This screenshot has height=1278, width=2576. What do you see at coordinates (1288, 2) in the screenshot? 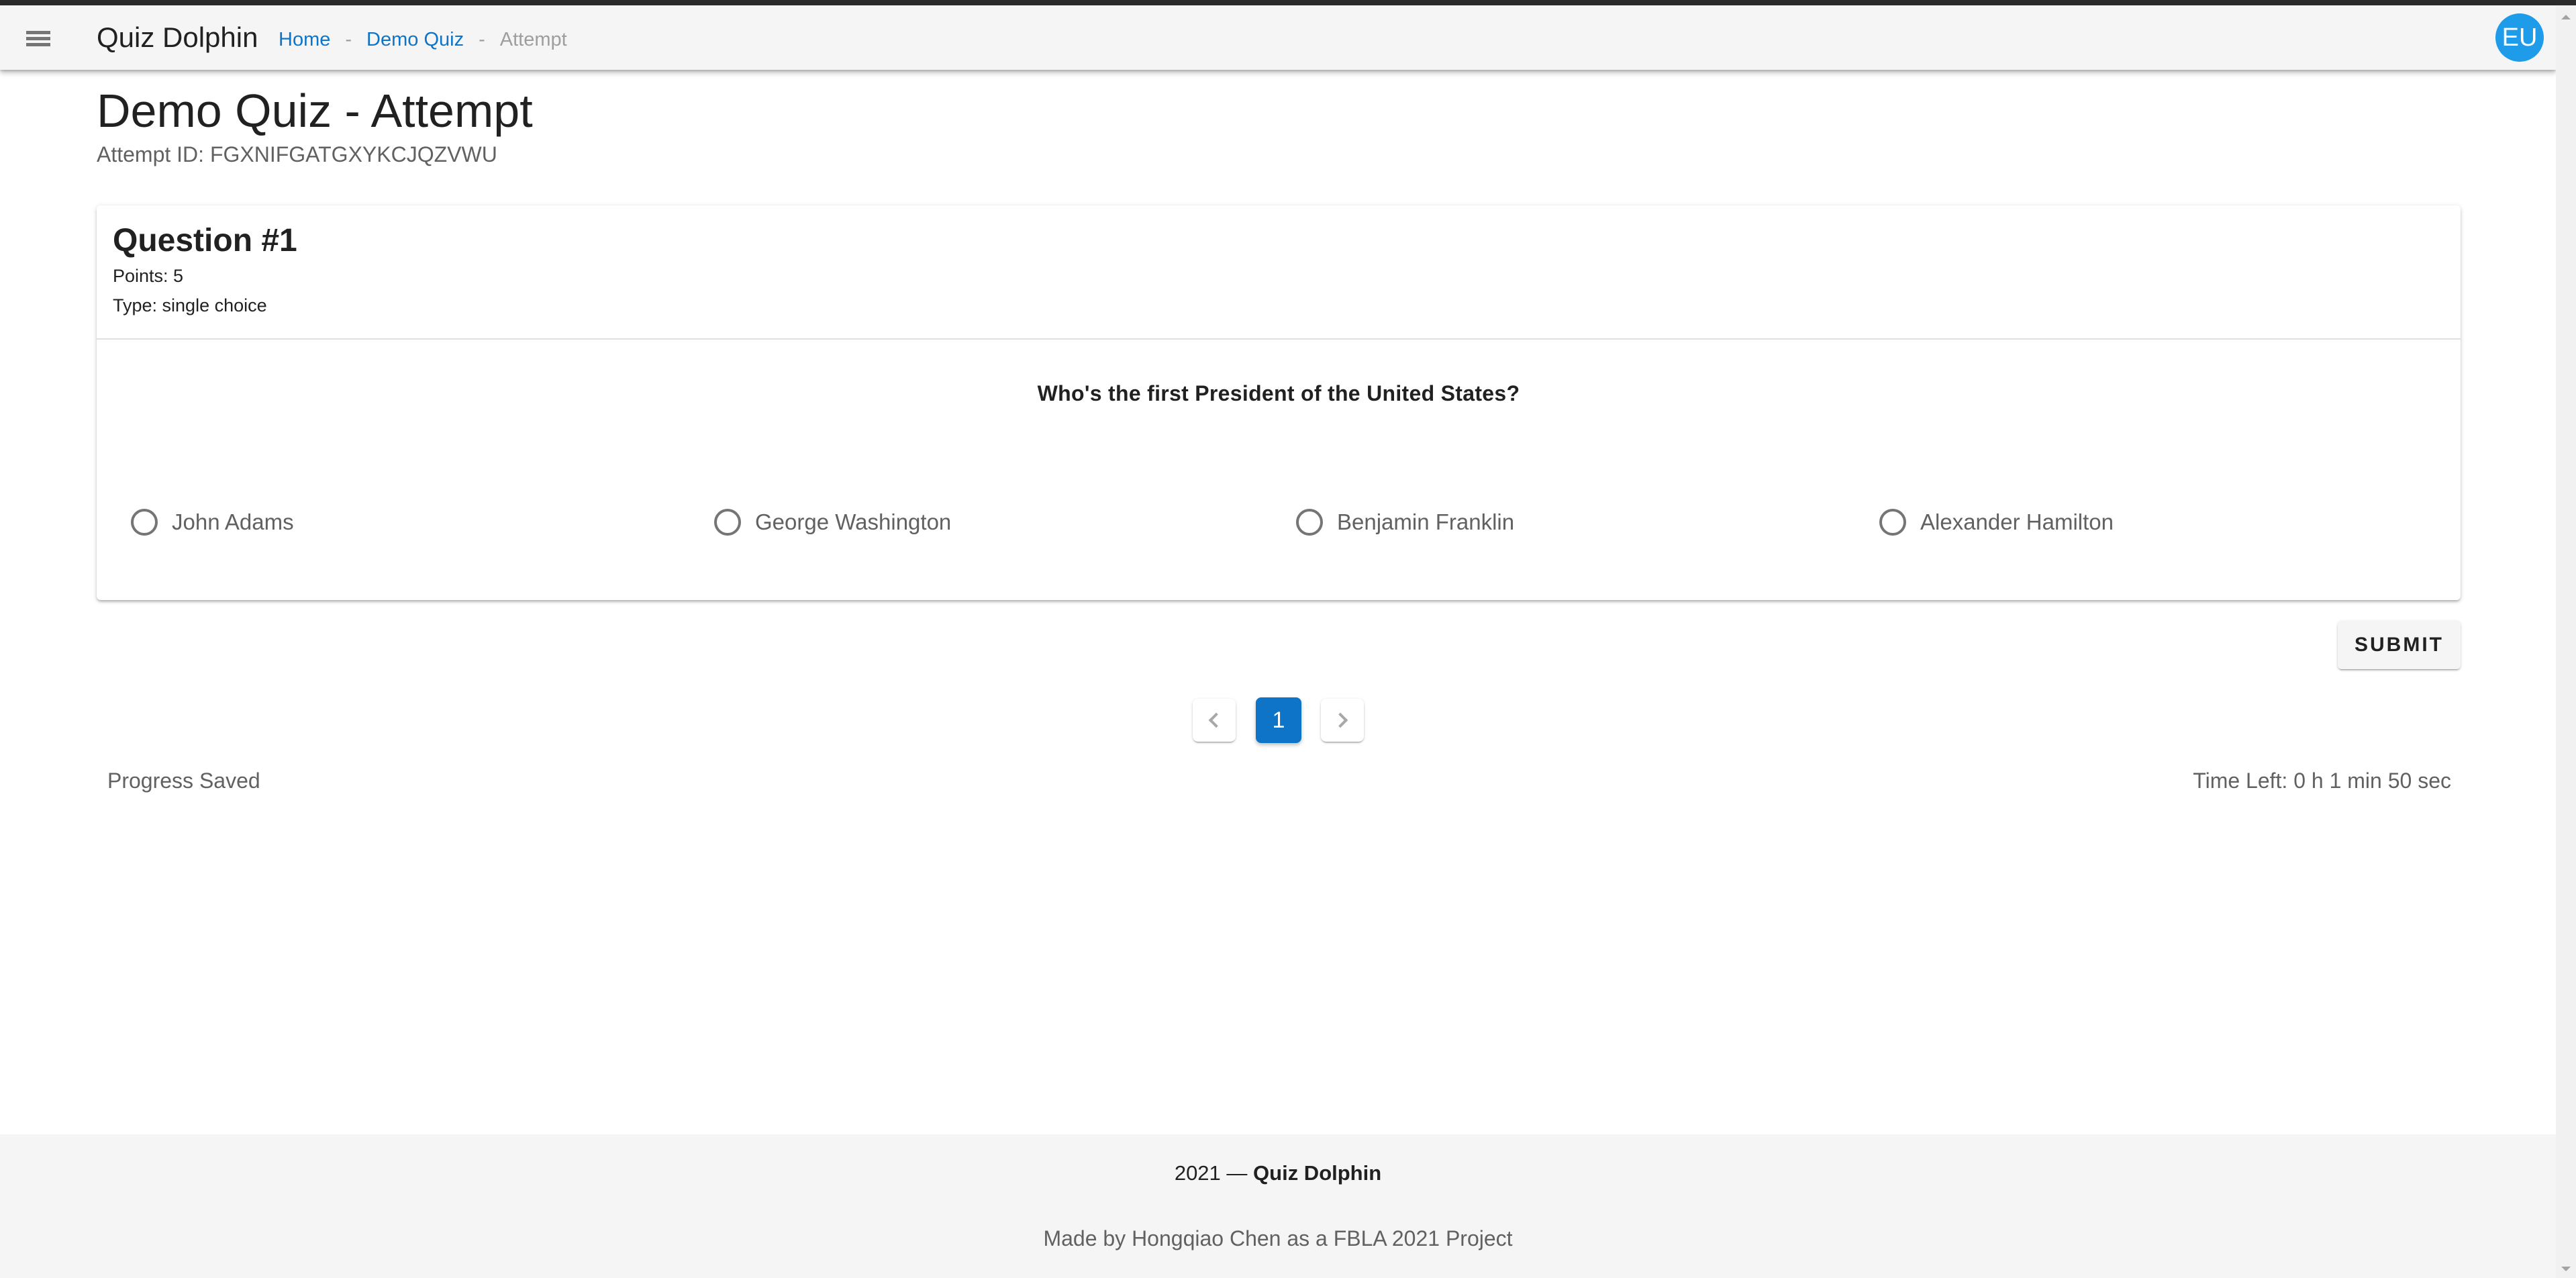
I see `window-top-strip` at bounding box center [1288, 2].